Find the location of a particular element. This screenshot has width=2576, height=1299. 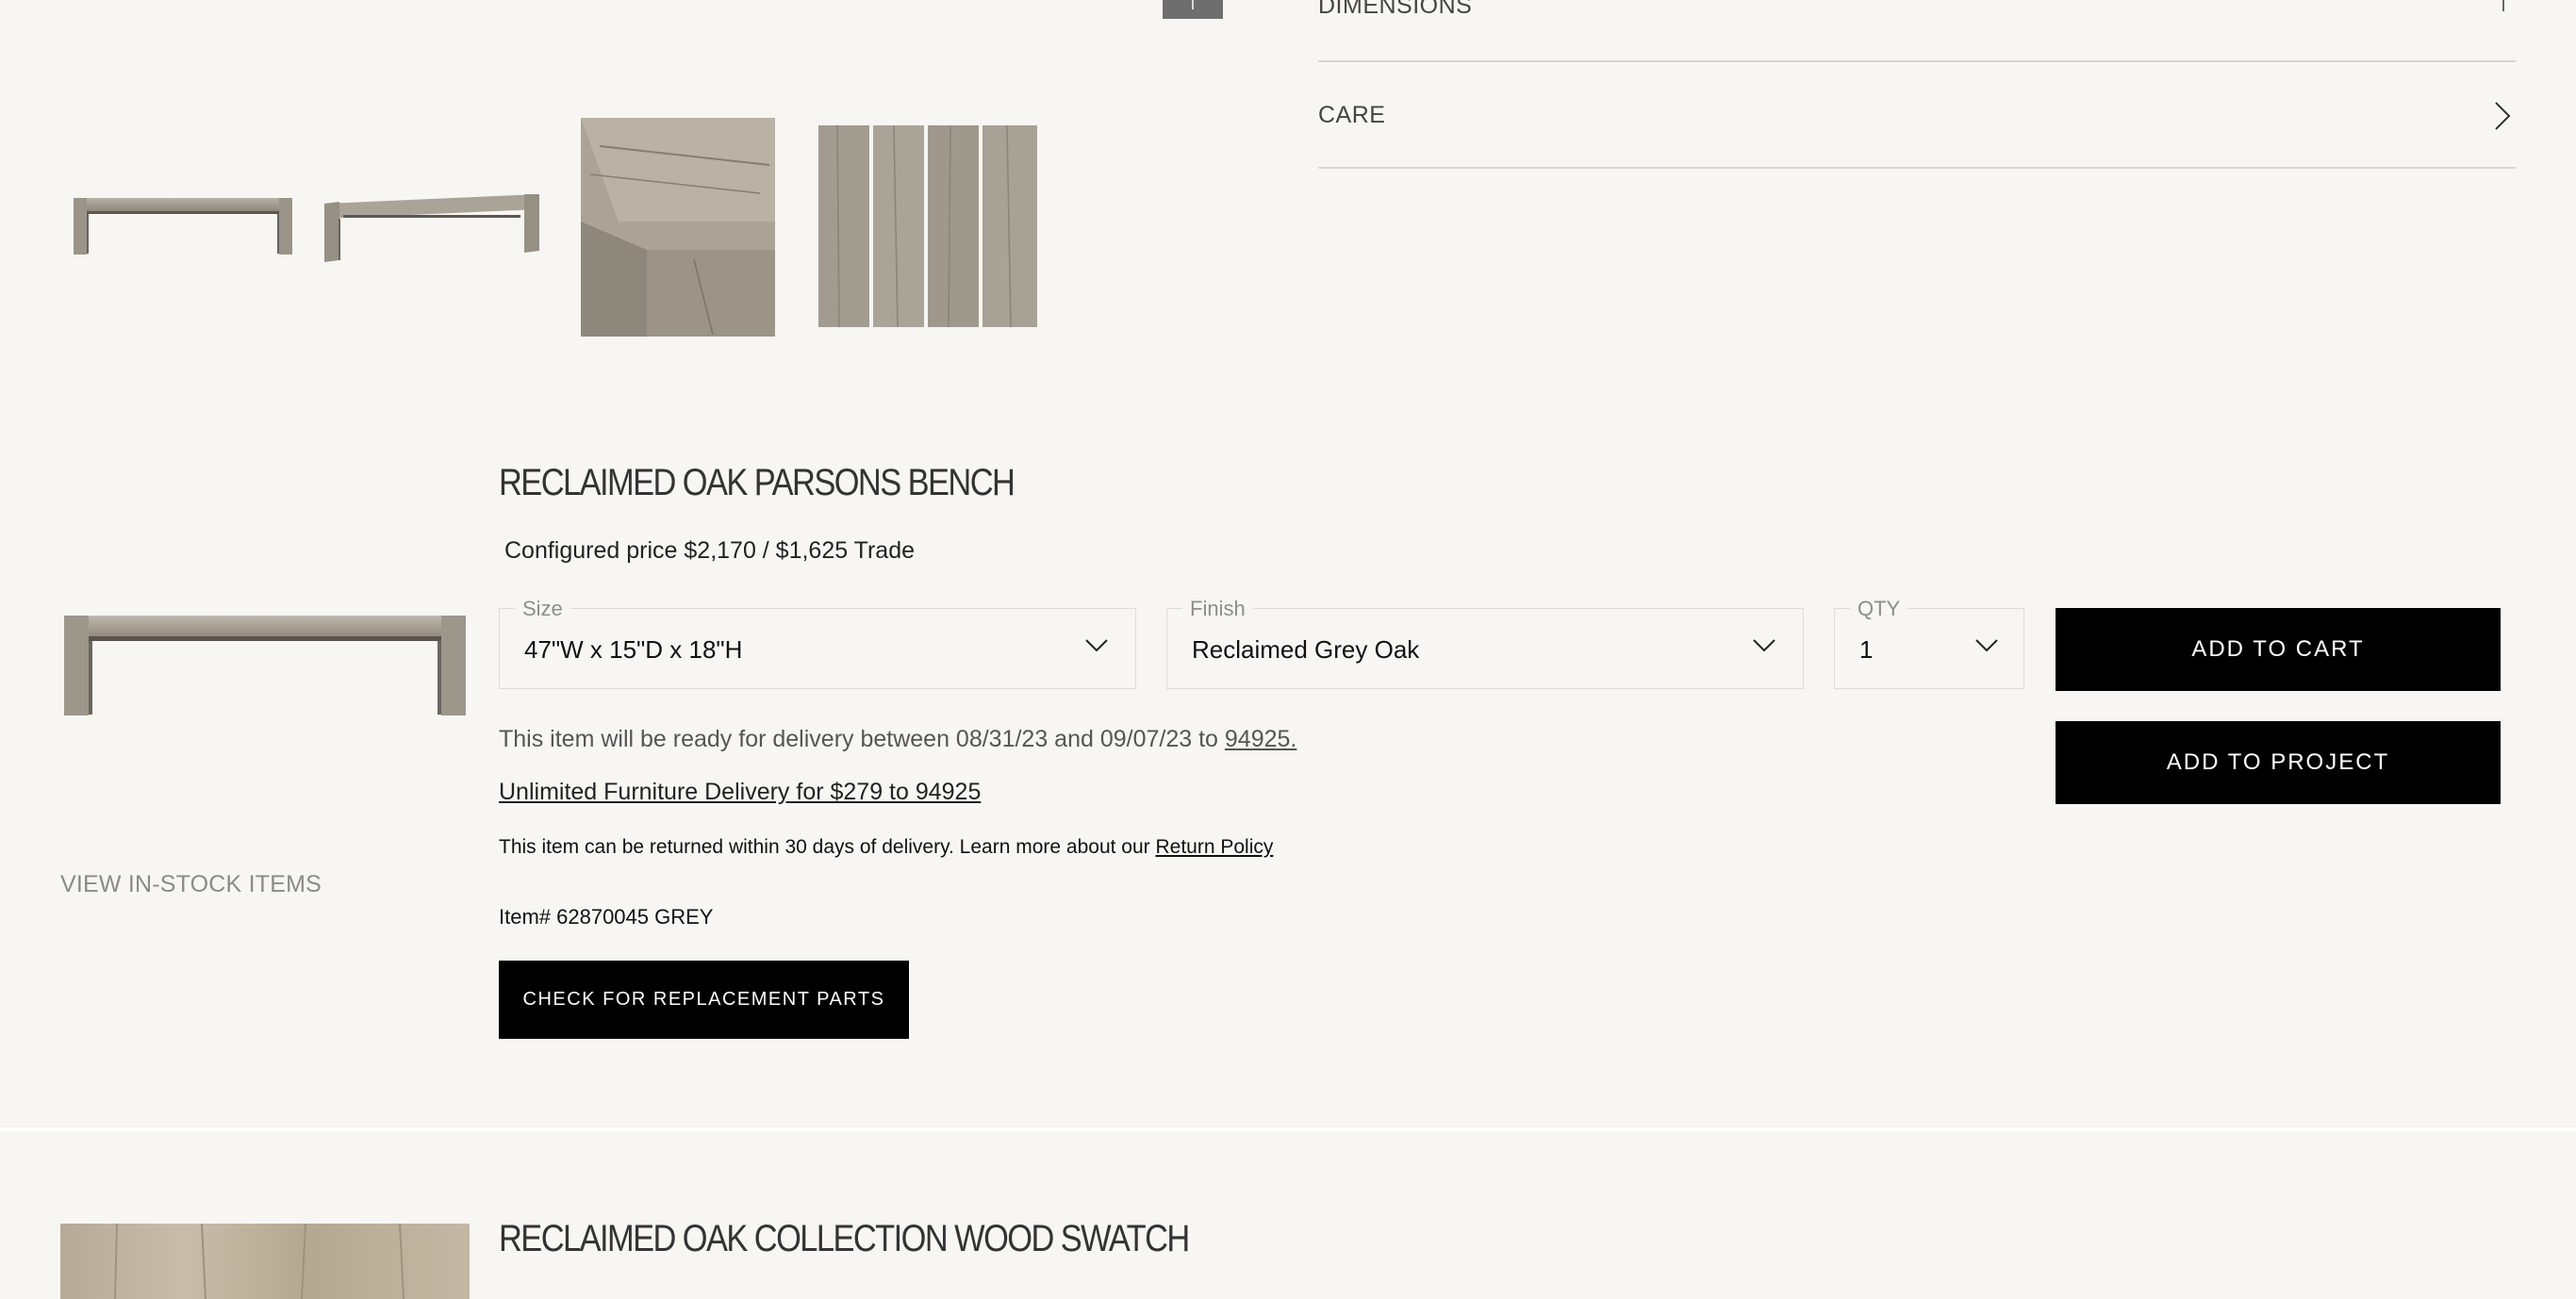

qty-select-value: 1 is located at coordinates (1866, 649).